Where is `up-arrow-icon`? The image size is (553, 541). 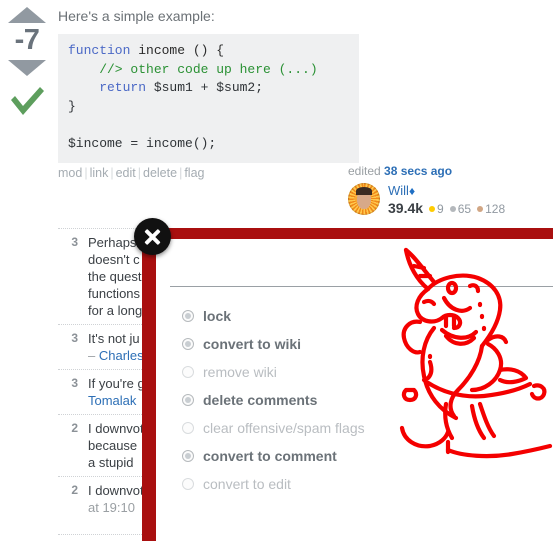
up-arrow-icon is located at coordinates (27, 15).